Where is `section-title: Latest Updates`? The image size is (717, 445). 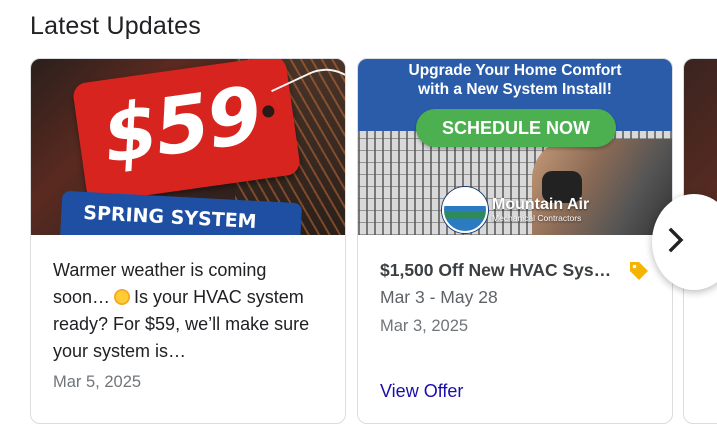 section-title: Latest Updates is located at coordinates (115, 26).